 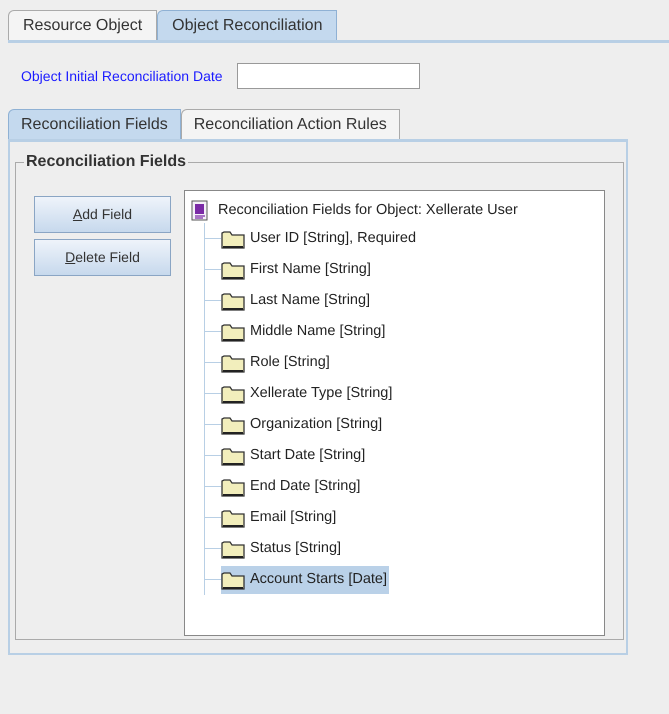 I want to click on tree-item: First Name [String], so click(x=297, y=270).